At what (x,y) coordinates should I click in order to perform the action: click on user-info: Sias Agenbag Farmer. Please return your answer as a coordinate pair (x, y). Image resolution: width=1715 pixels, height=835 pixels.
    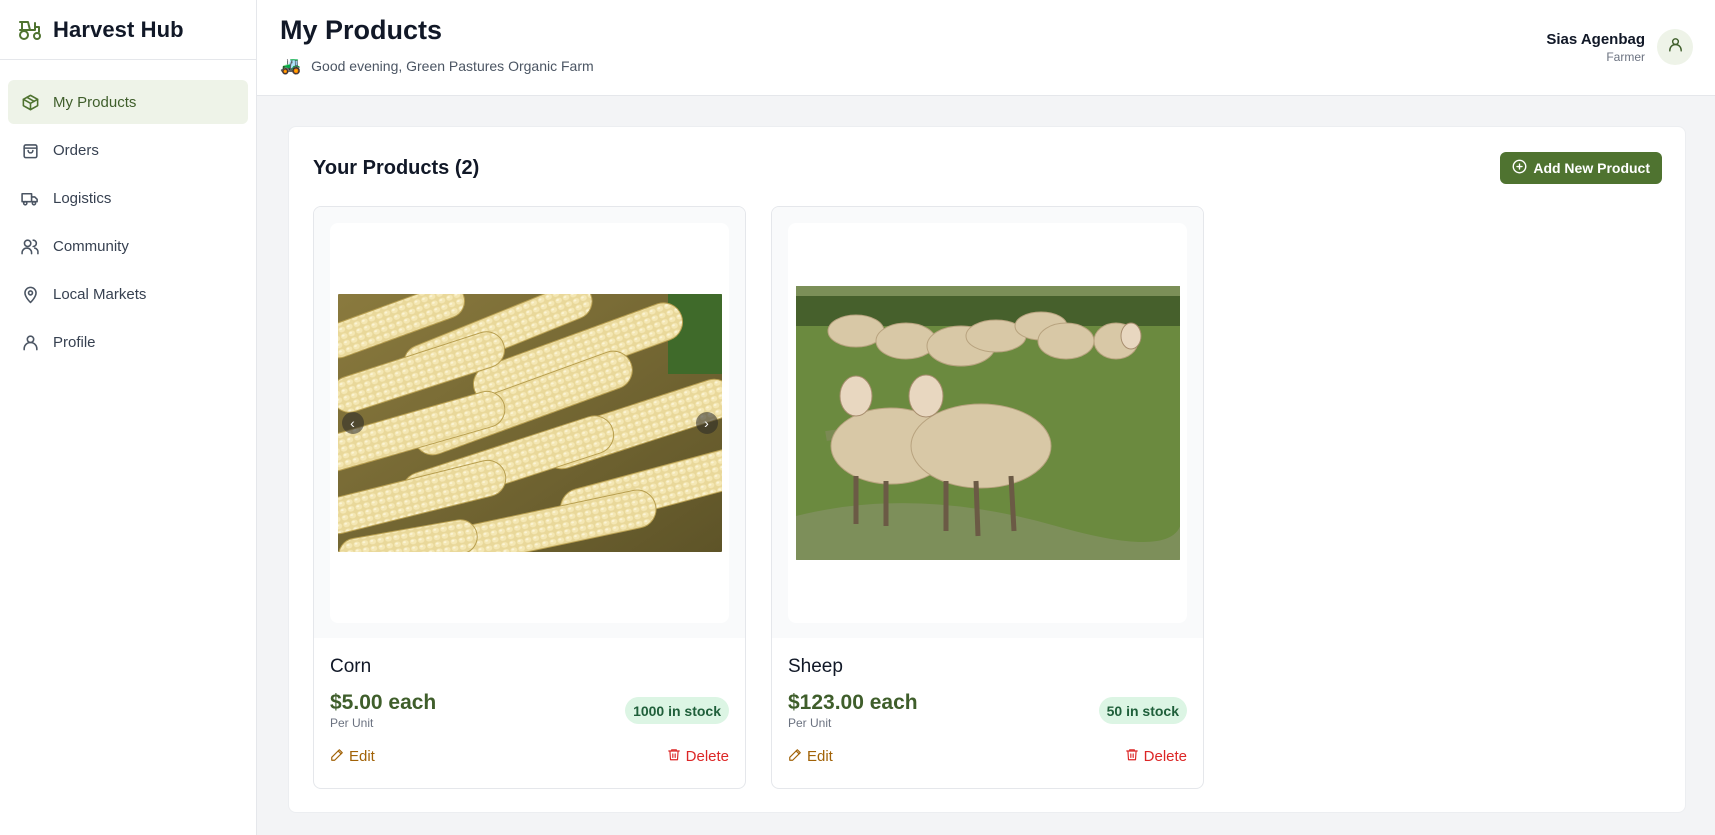
    Looking at the image, I should click on (1595, 47).